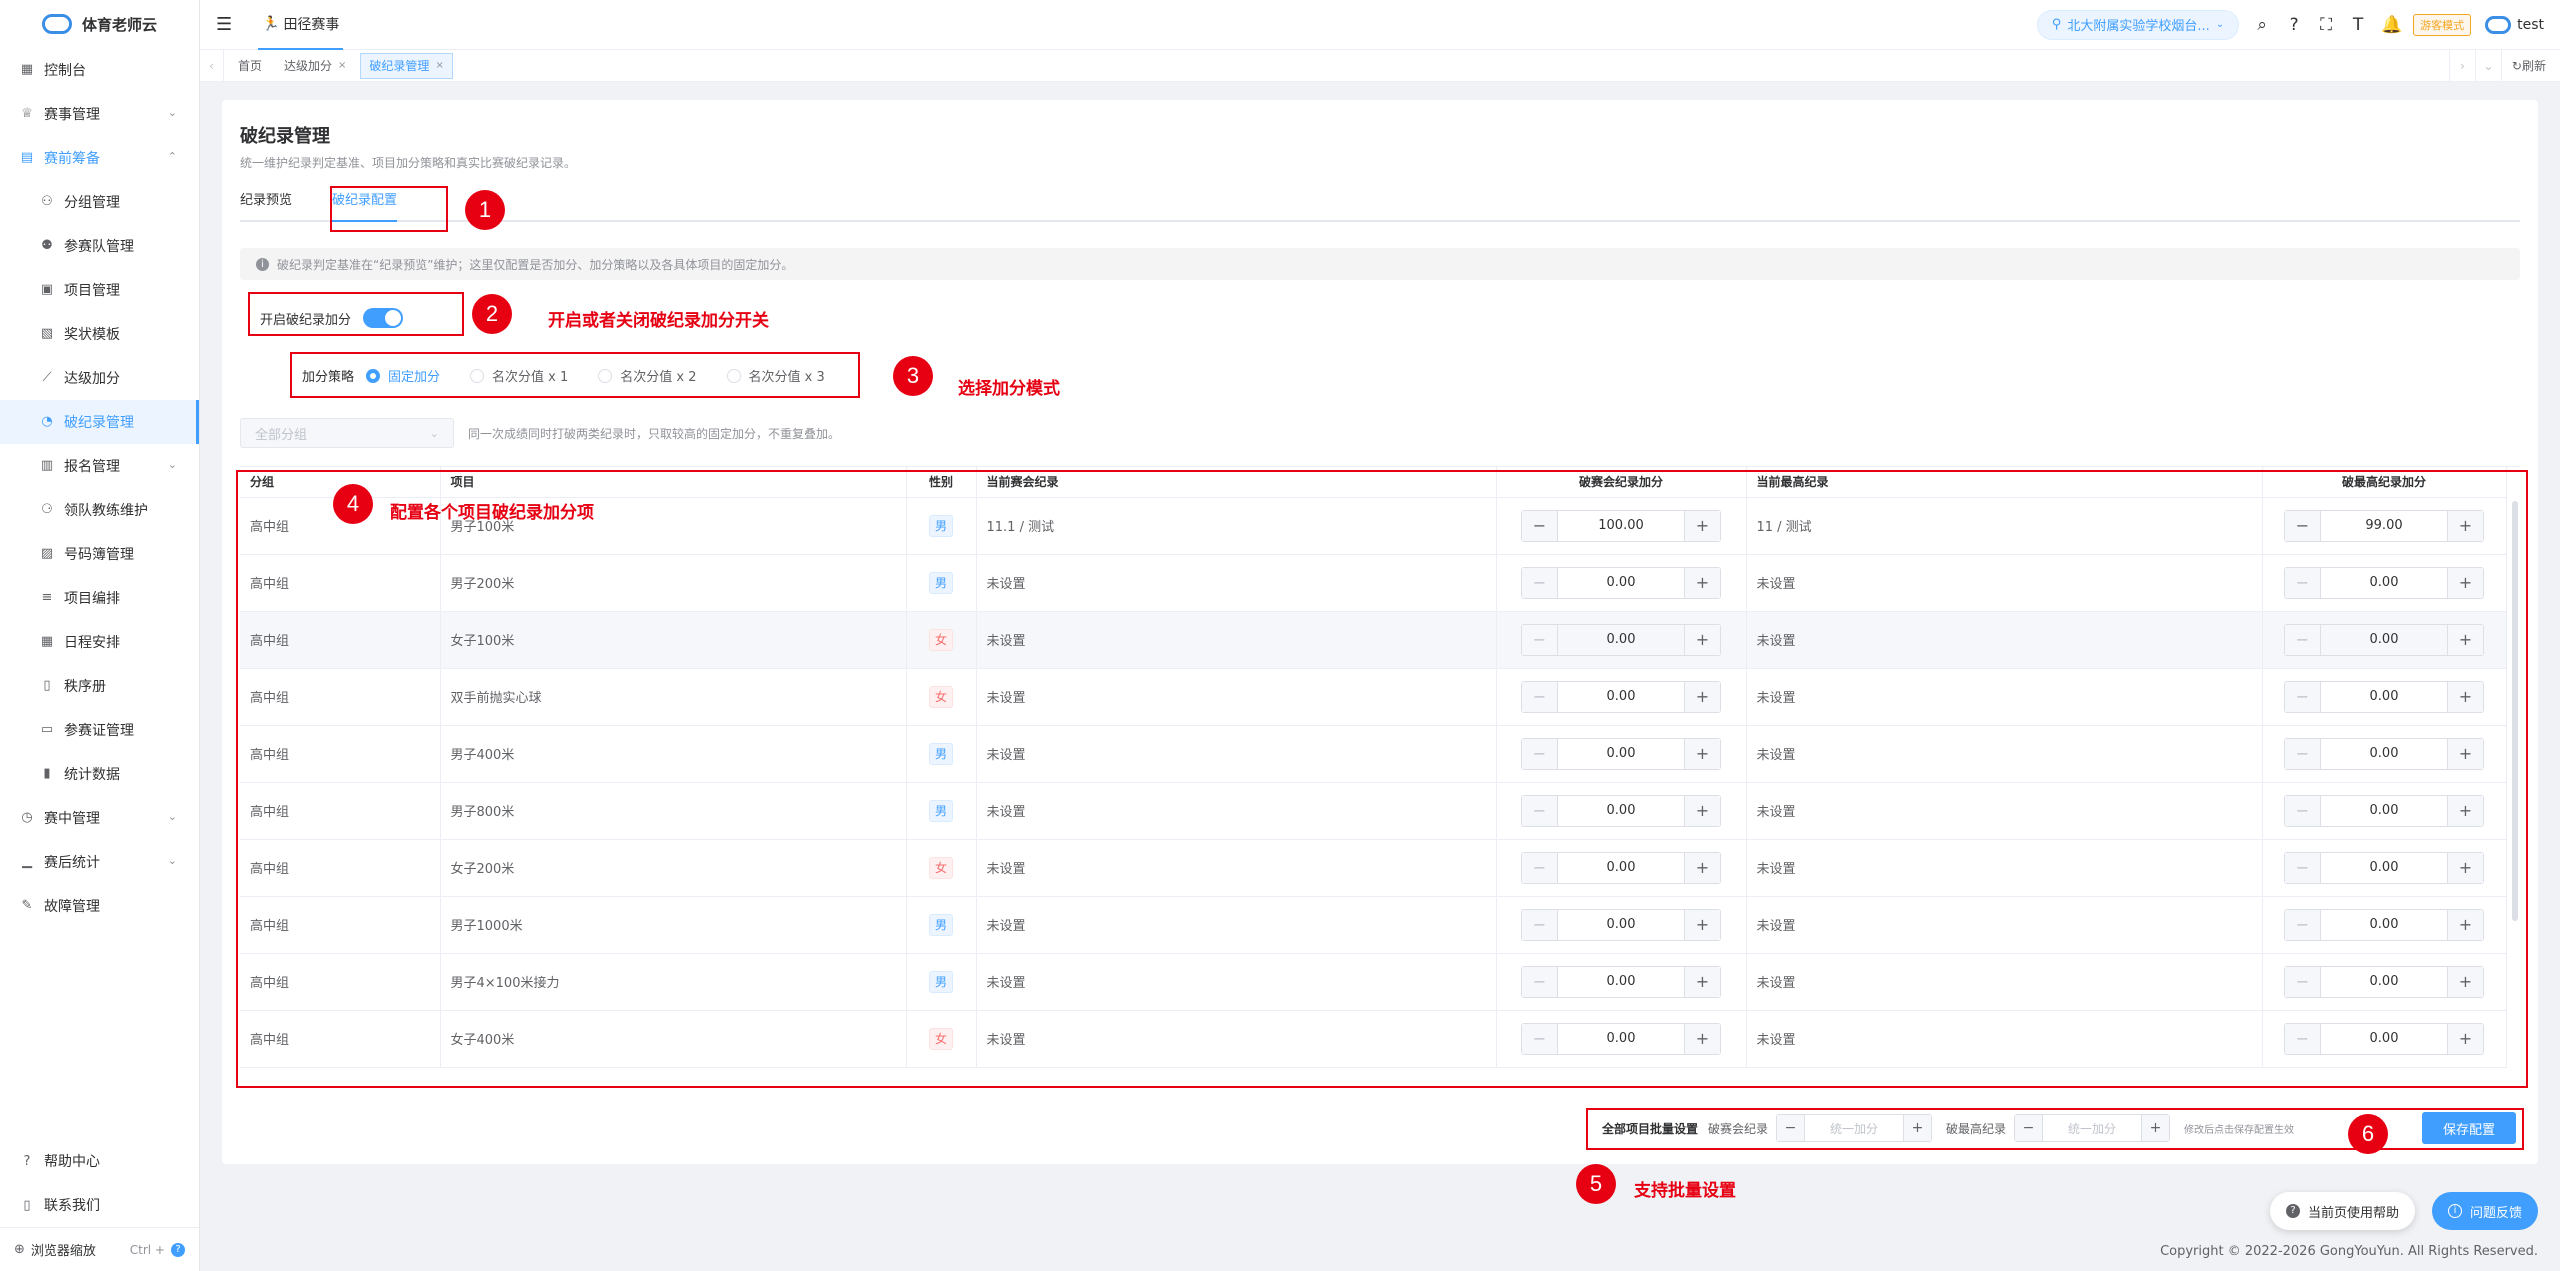  I want to click on page-title: 破纪录管理, so click(285, 136).